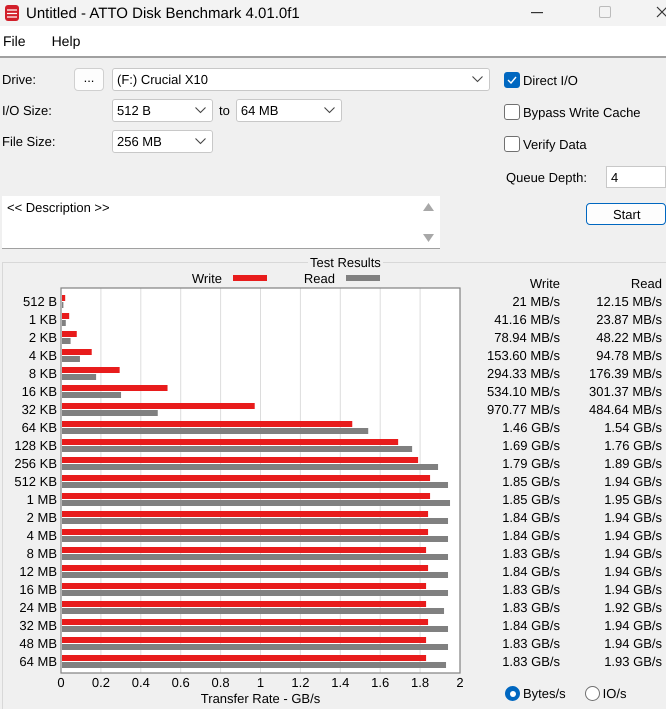  I want to click on category-label: 512 KB, so click(35, 481).